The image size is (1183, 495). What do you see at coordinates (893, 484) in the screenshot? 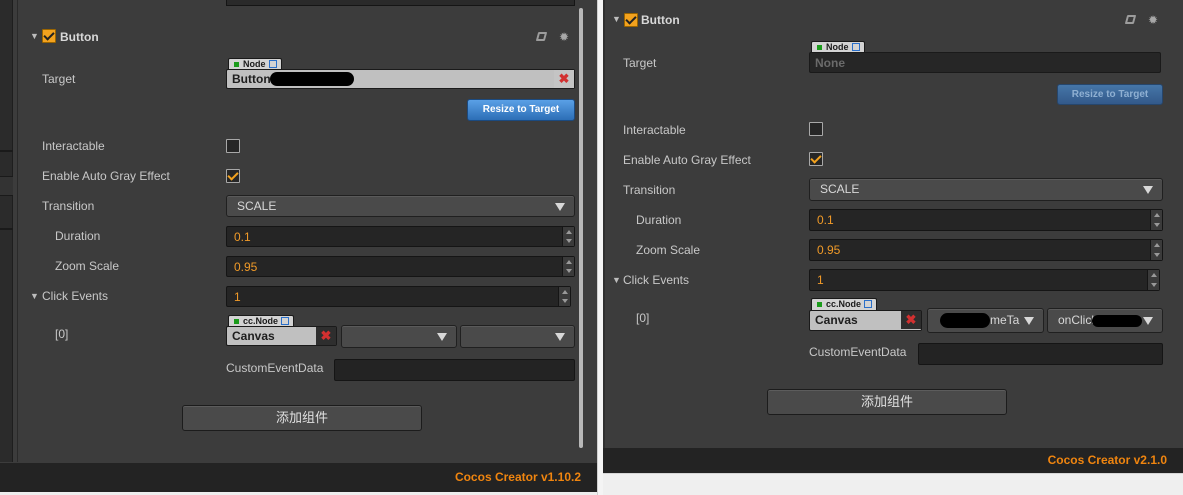
I see `desktop-background` at bounding box center [893, 484].